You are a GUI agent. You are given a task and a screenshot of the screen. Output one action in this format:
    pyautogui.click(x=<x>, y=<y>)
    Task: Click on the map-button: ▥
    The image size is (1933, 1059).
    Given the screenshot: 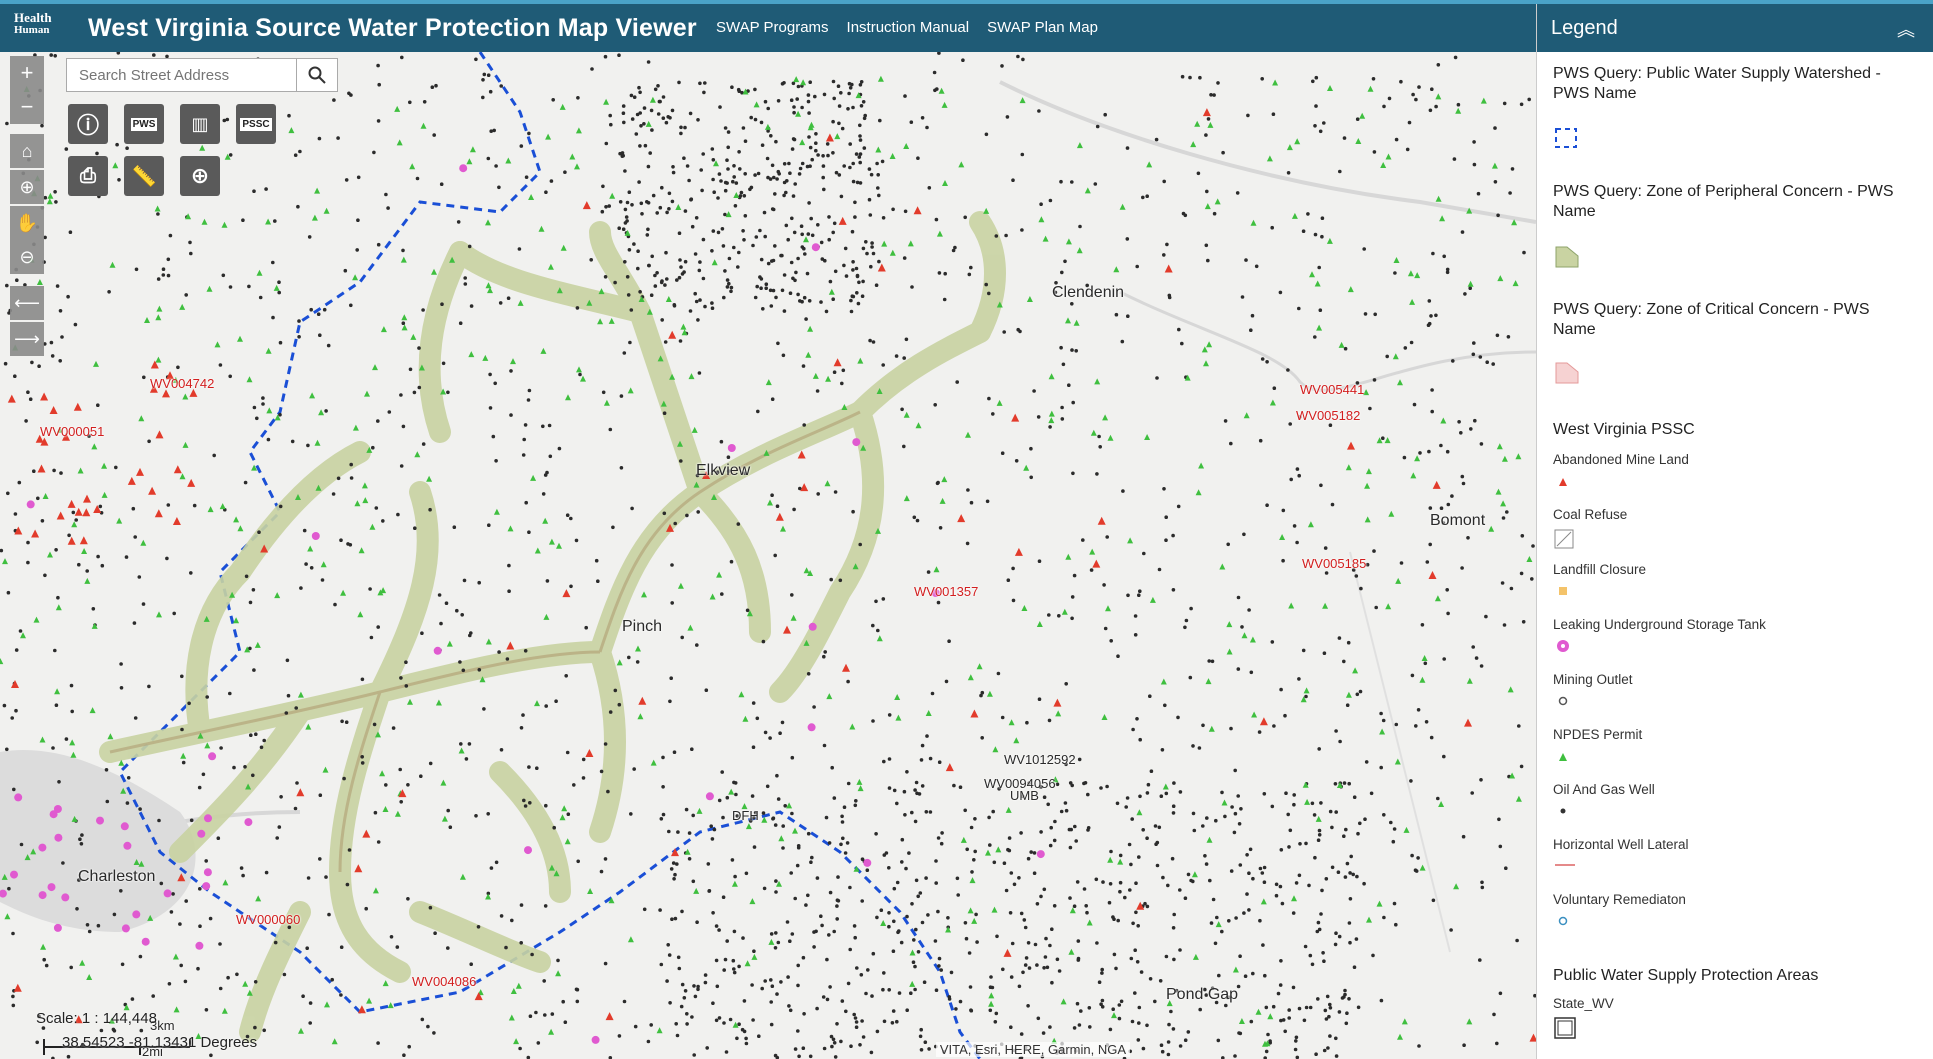 What is the action you would take?
    pyautogui.click(x=200, y=124)
    